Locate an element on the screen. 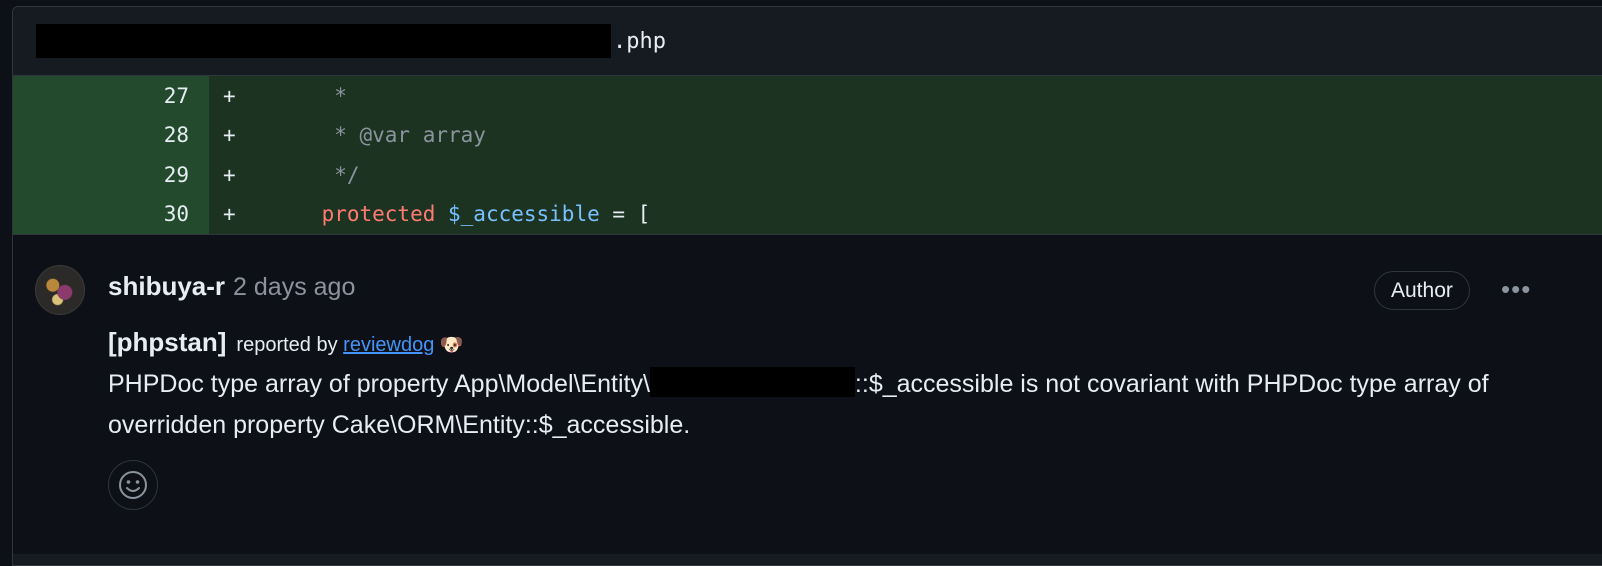  diff-line: 29 + */ is located at coordinates (807, 175).